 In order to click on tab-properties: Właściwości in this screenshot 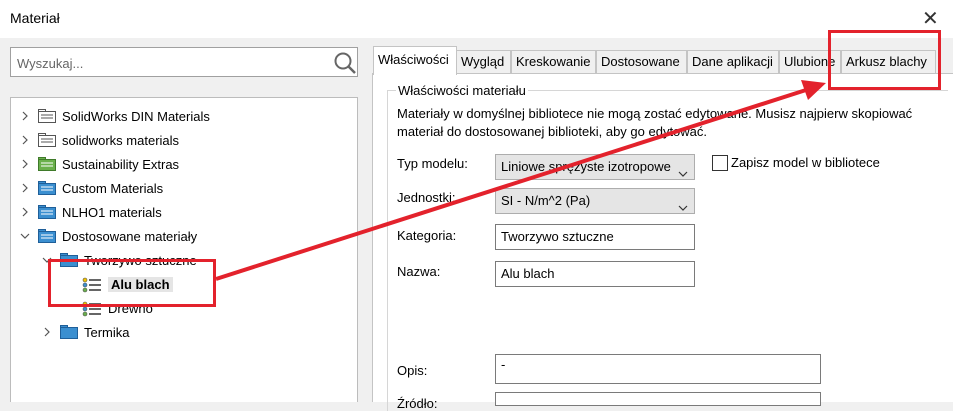, I will do `click(415, 60)`.